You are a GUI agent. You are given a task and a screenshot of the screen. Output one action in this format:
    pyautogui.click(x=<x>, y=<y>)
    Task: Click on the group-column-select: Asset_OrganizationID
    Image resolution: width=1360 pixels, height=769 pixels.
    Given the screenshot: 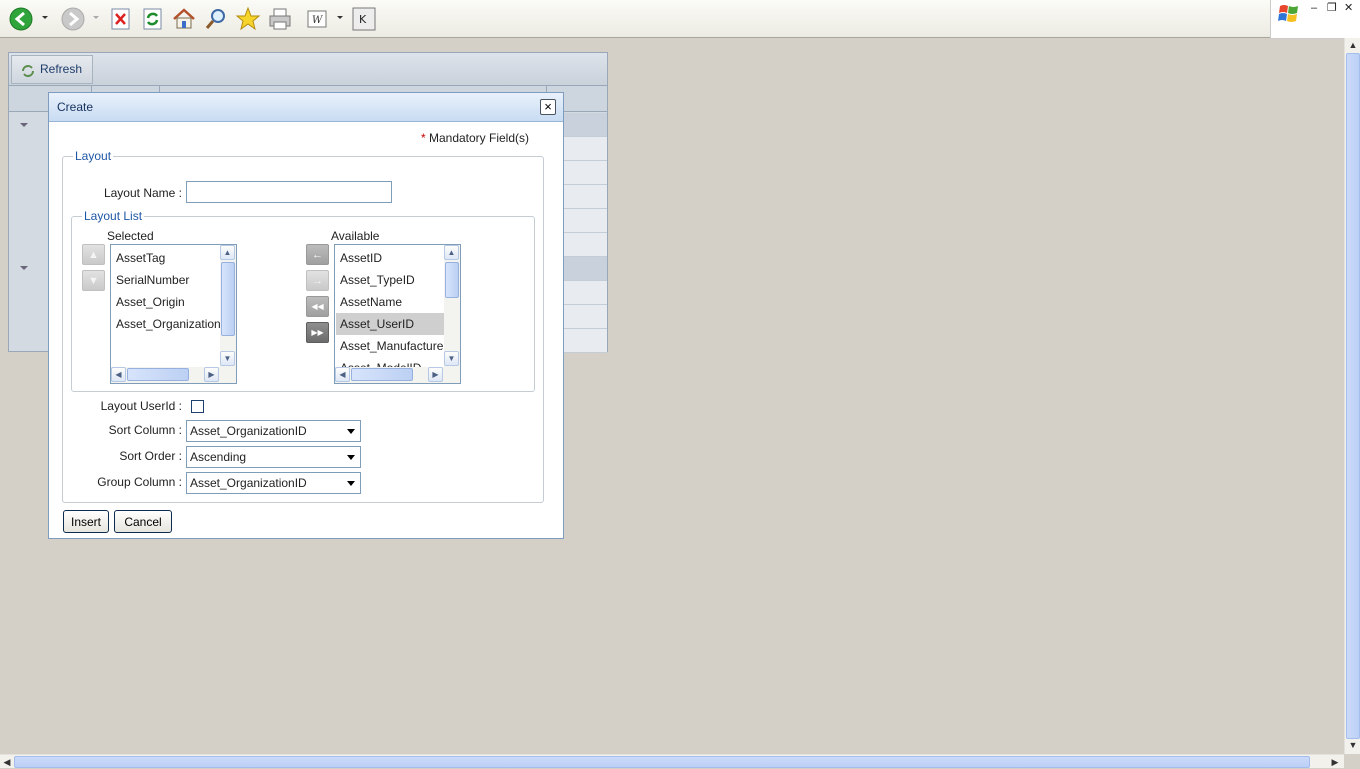 What is the action you would take?
    pyautogui.click(x=273, y=483)
    